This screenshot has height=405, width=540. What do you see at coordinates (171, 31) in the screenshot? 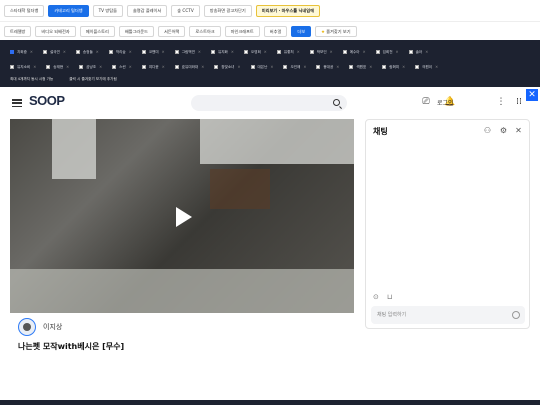
I see `category-btn-5: 서든어택` at bounding box center [171, 31].